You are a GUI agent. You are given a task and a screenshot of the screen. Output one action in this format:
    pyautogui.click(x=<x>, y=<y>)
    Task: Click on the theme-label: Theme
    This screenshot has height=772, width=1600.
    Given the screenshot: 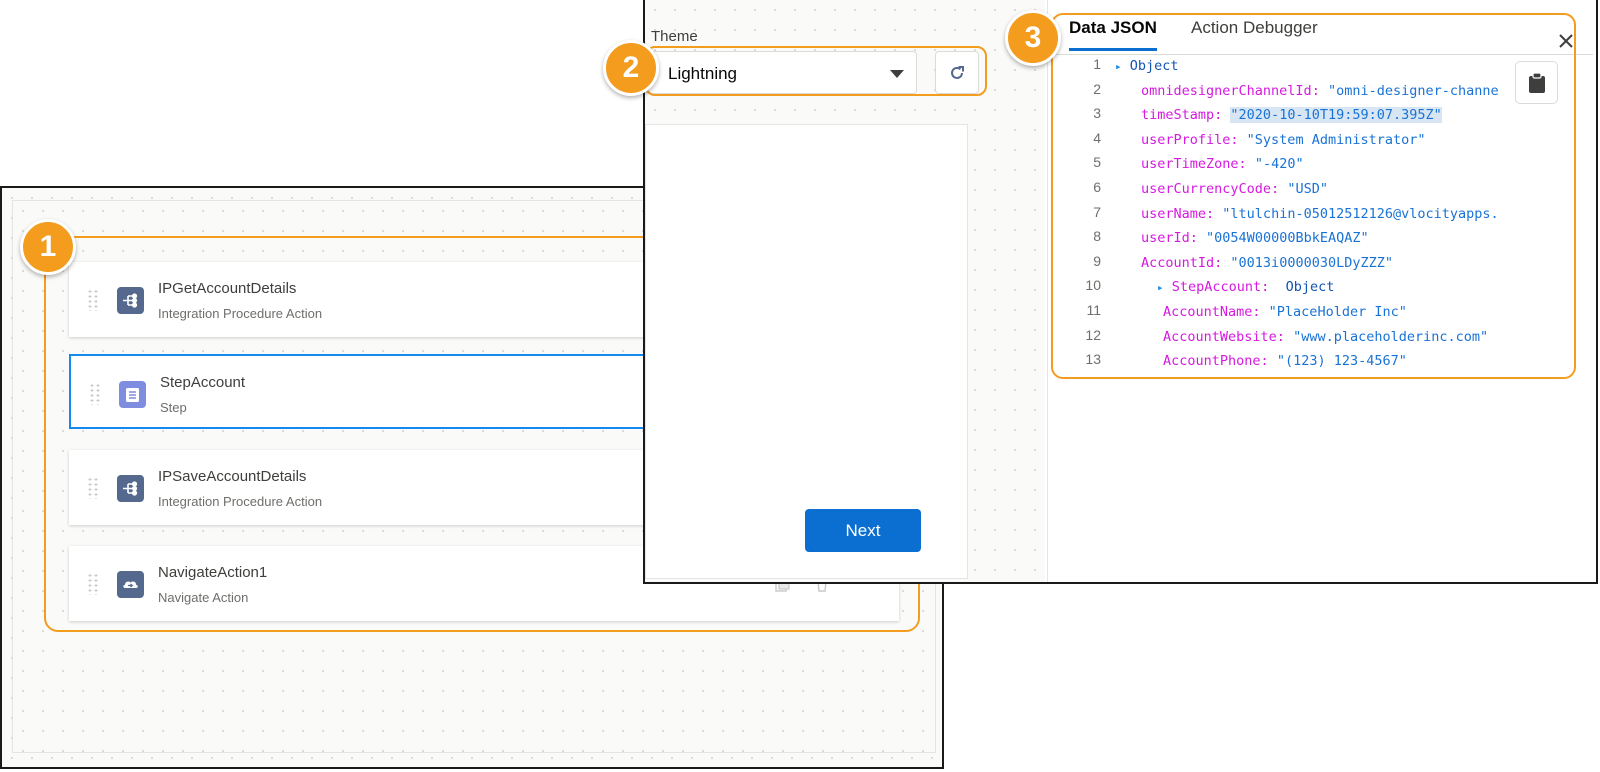 What is the action you would take?
    pyautogui.click(x=674, y=36)
    